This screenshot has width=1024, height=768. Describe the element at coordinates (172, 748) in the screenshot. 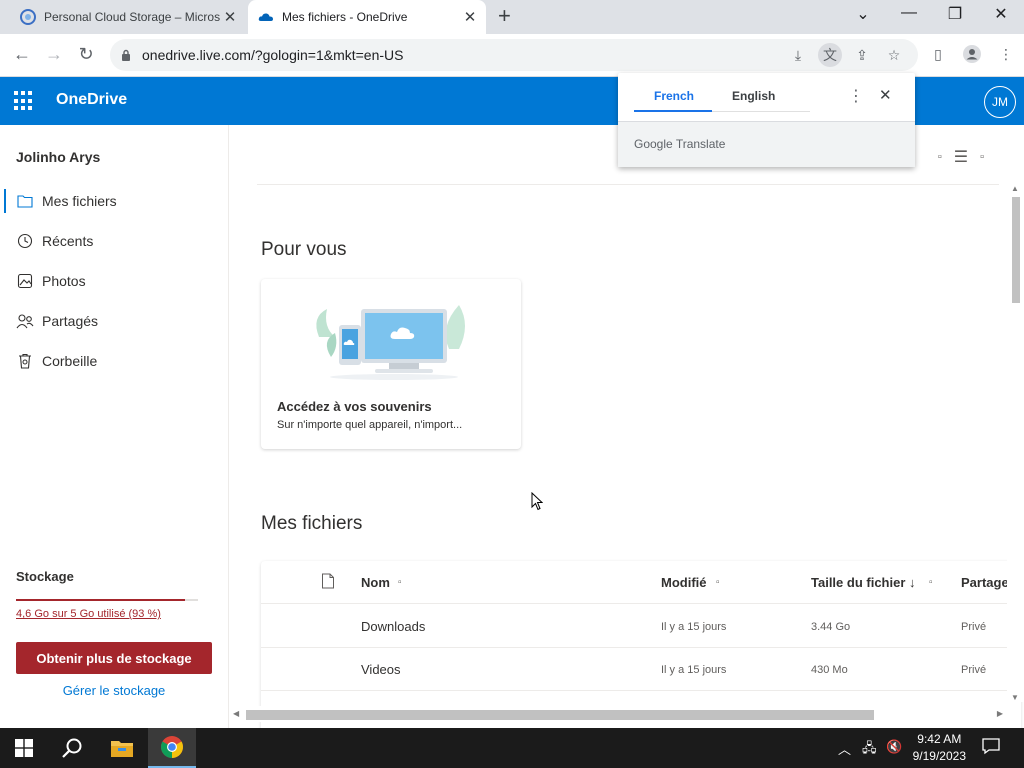

I see `chrome-taskbar-button` at that location.